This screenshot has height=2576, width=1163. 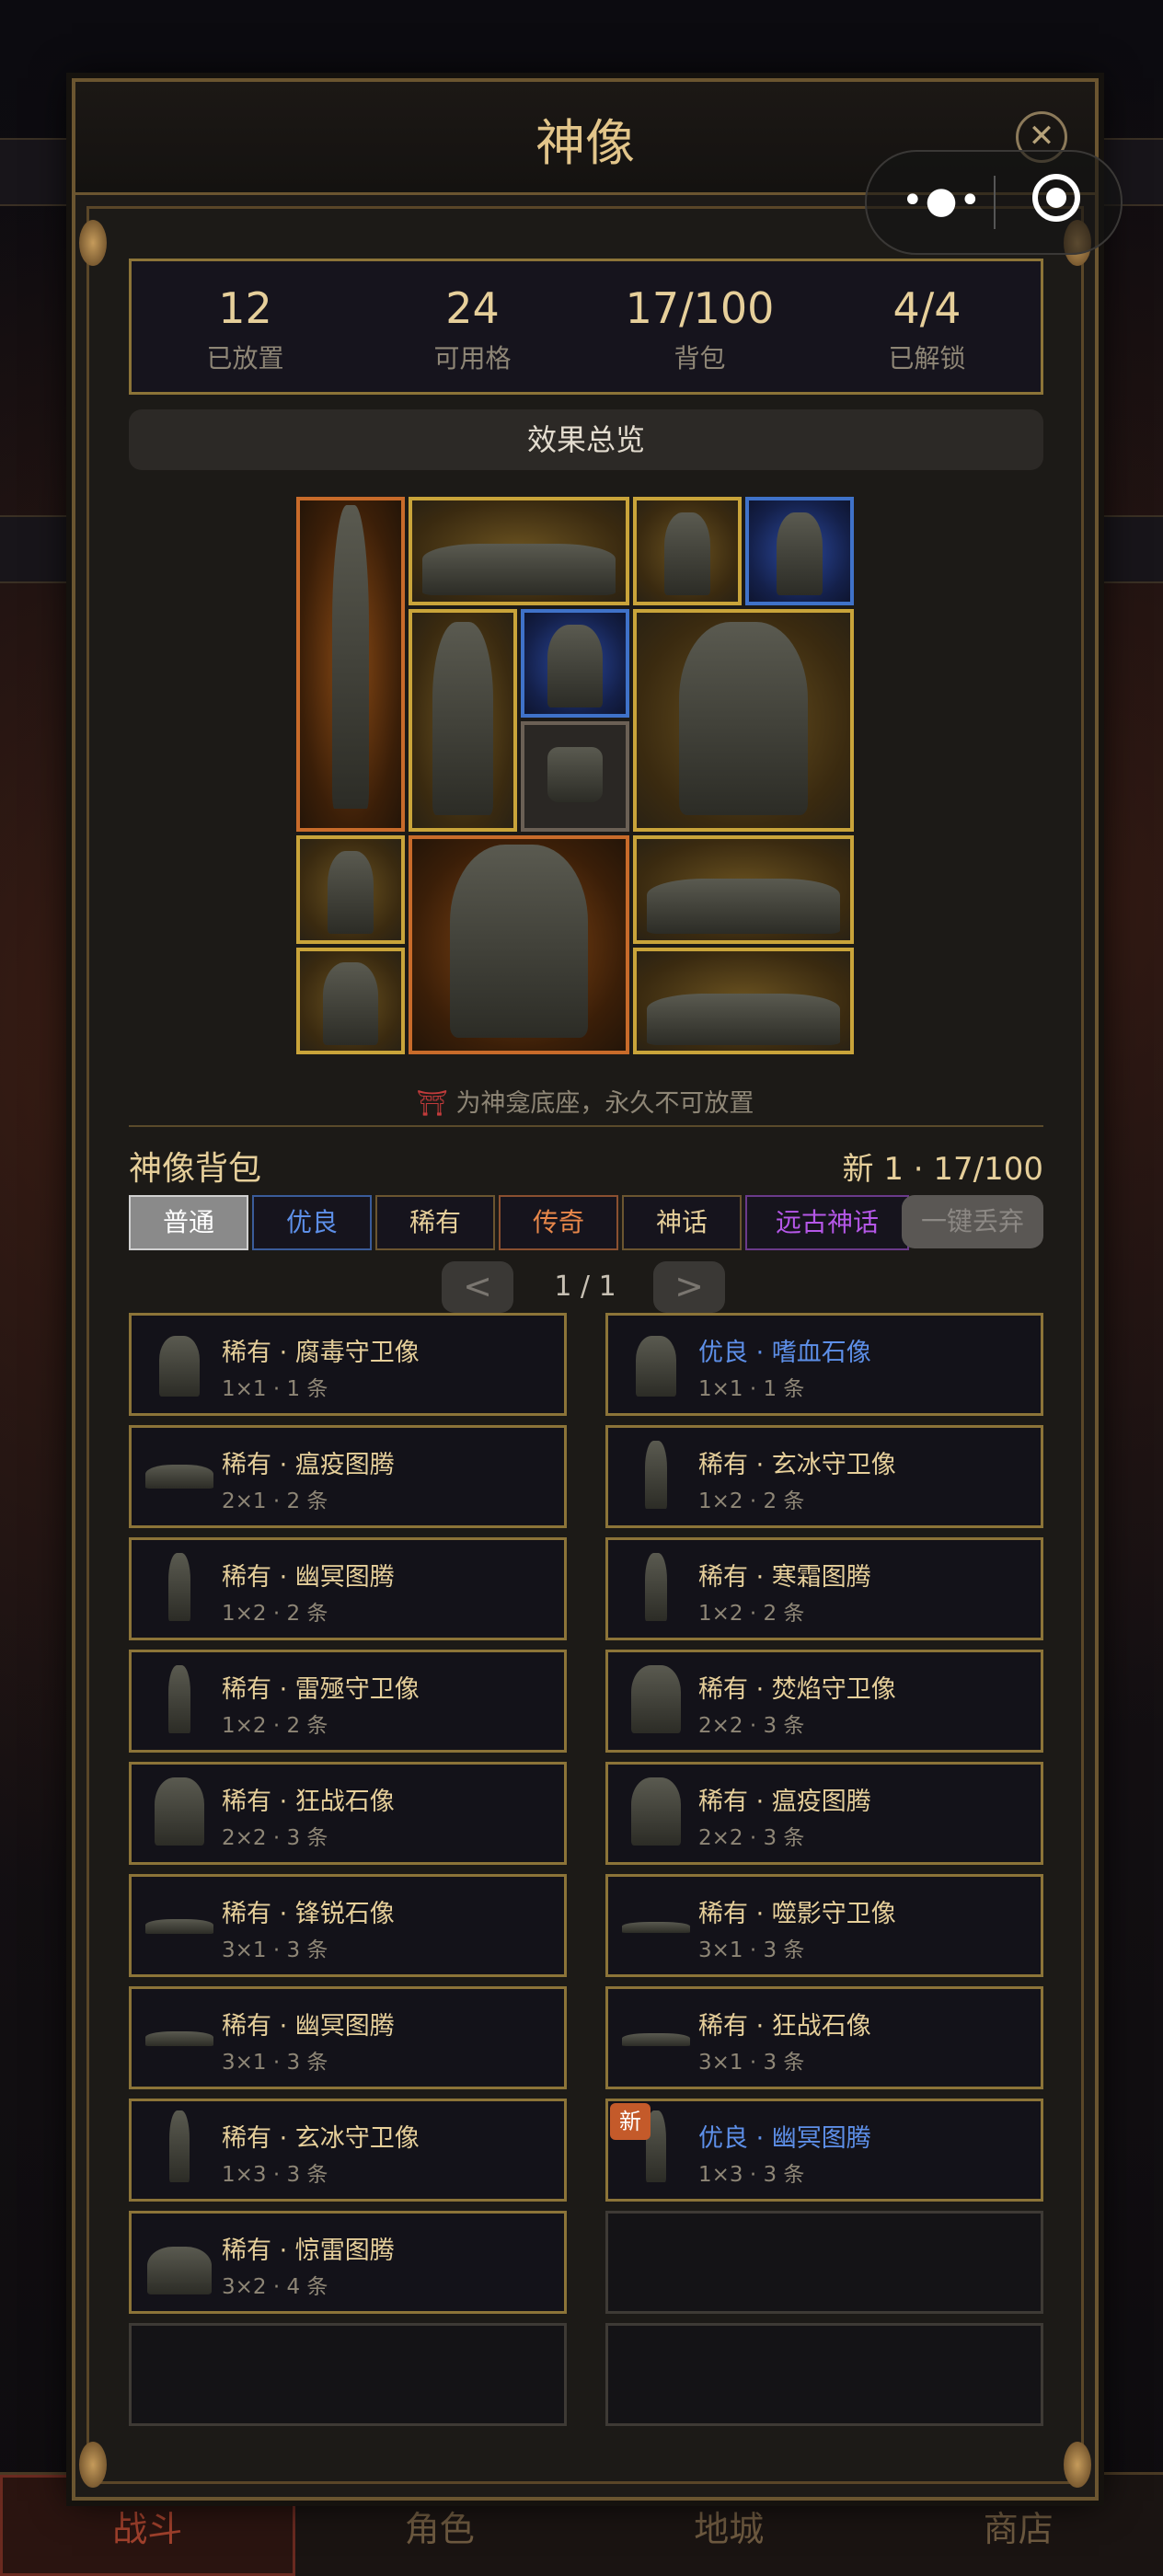 I want to click on target-icon, so click(x=1056, y=198).